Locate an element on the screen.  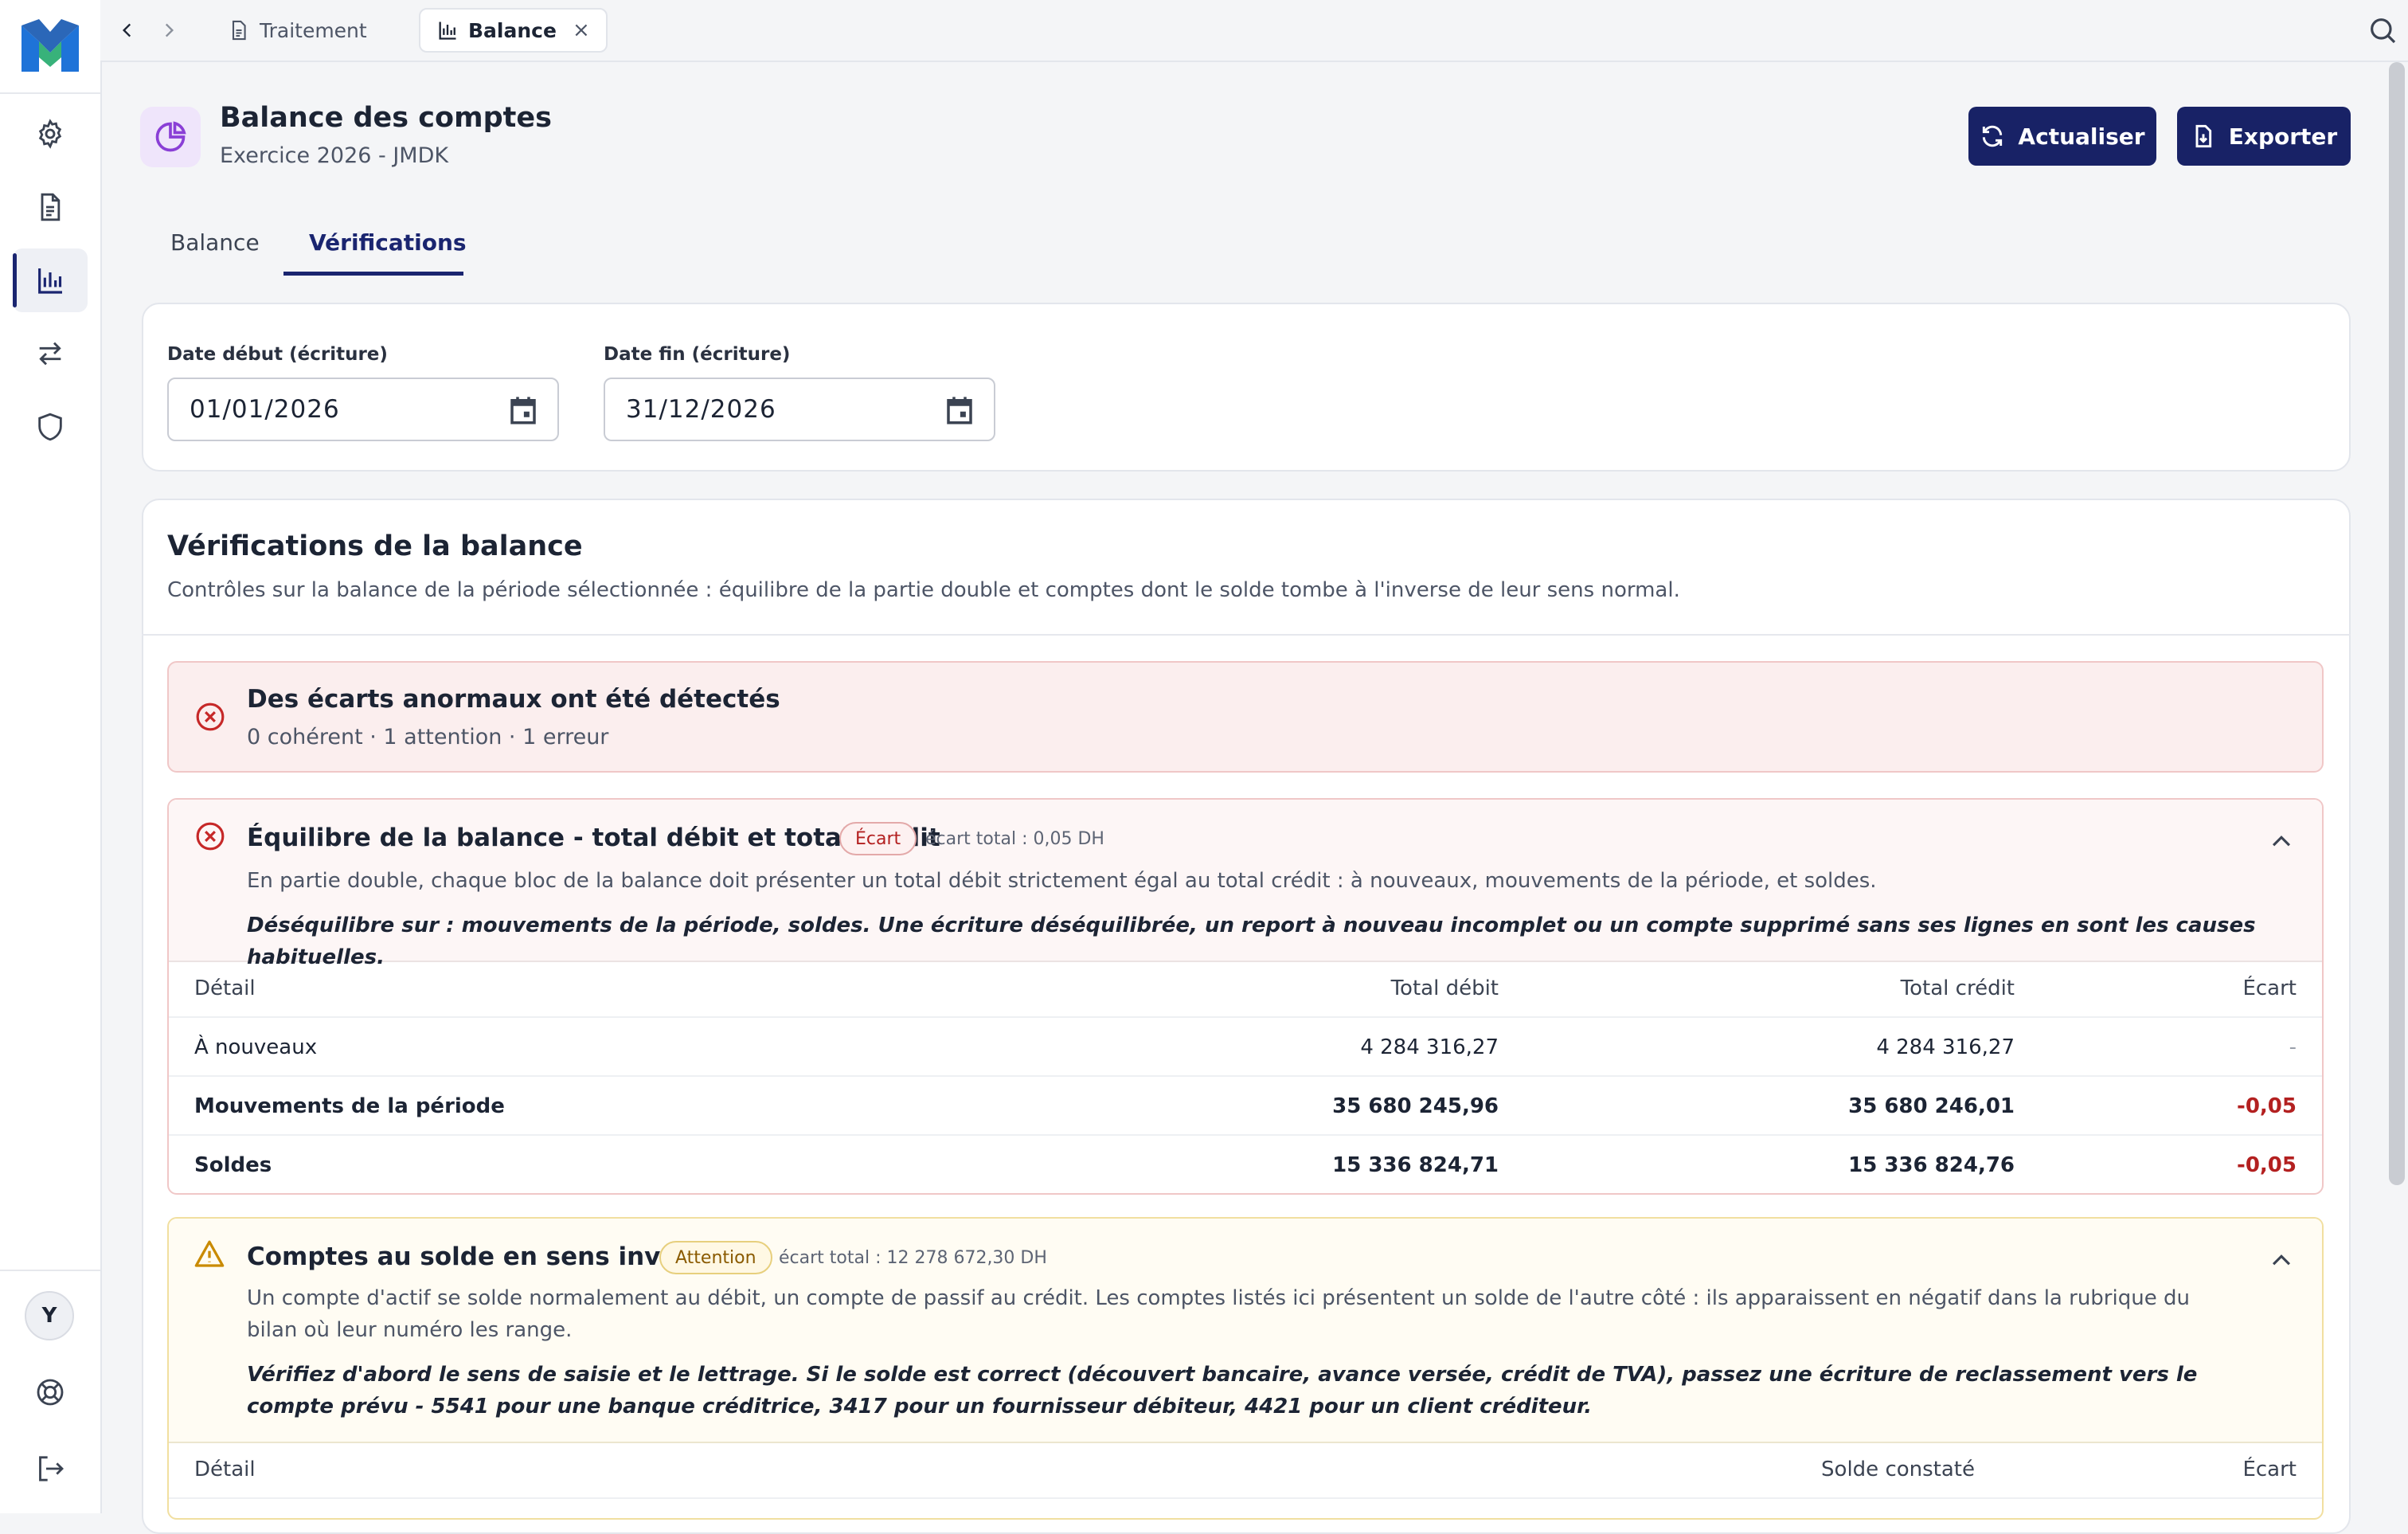
tab-traitement: Traitement is located at coordinates (297, 30).